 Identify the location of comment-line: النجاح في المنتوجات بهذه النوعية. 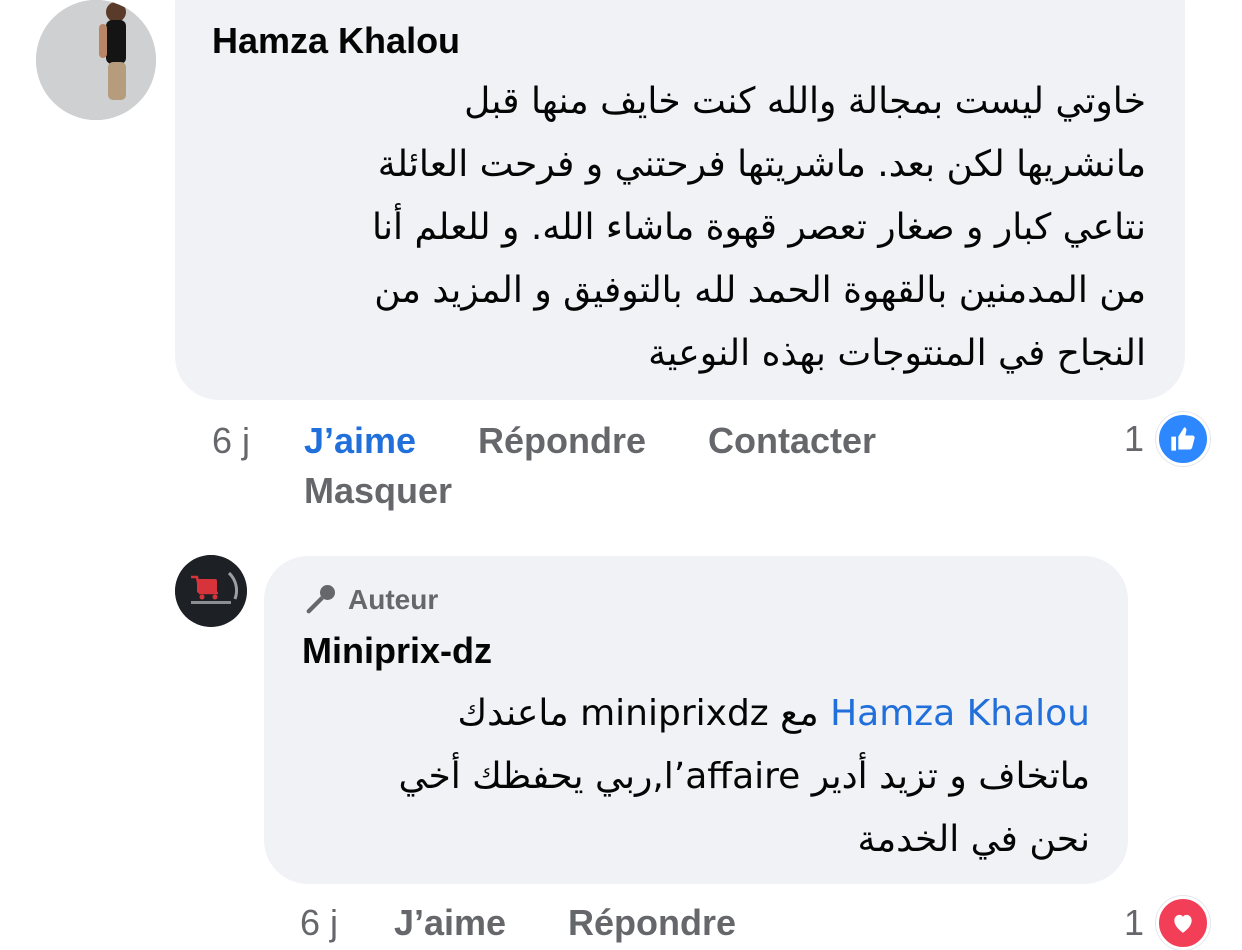
(897, 353).